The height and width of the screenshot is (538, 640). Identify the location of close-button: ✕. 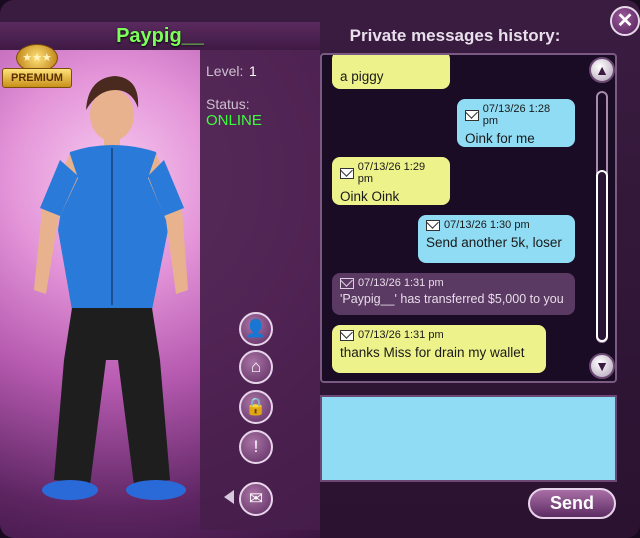
(625, 21).